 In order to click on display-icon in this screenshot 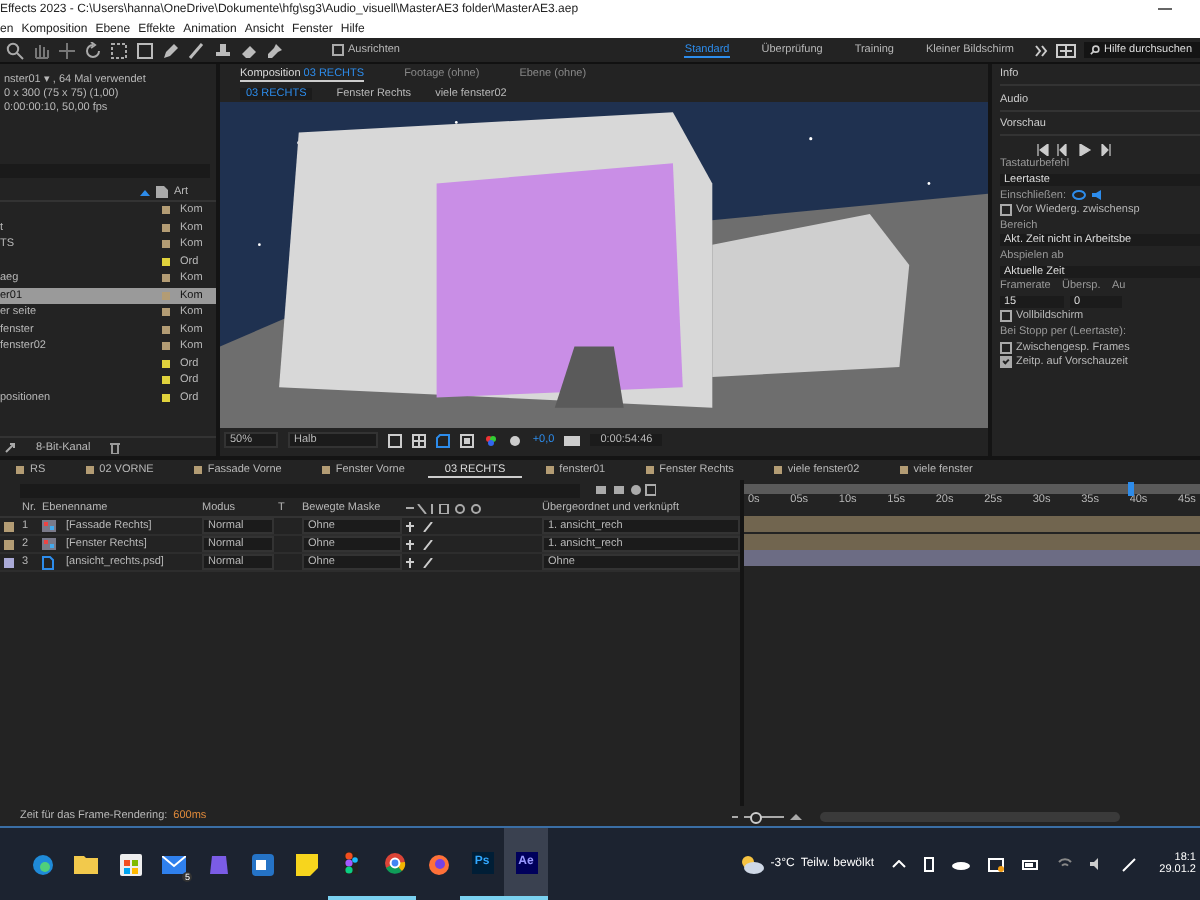, I will do `click(996, 864)`.